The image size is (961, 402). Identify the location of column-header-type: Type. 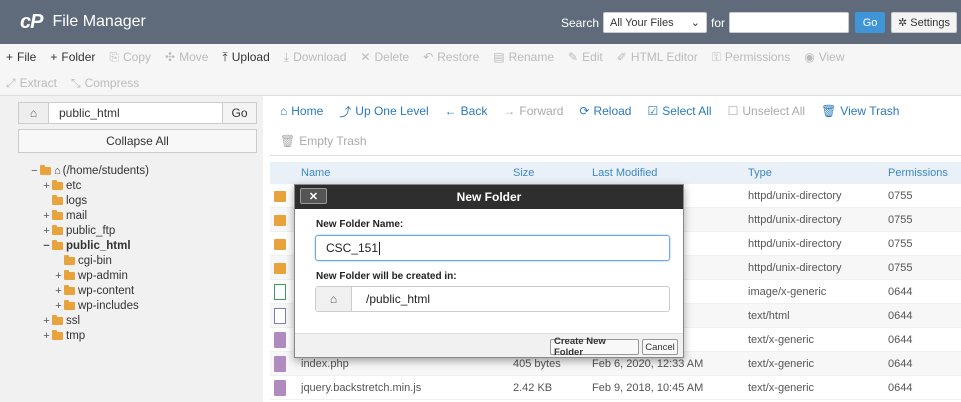
(760, 173).